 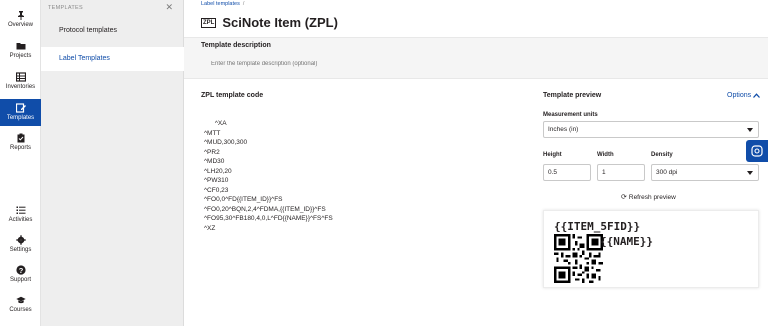 I want to click on nav-templates: Templates, so click(x=20, y=112).